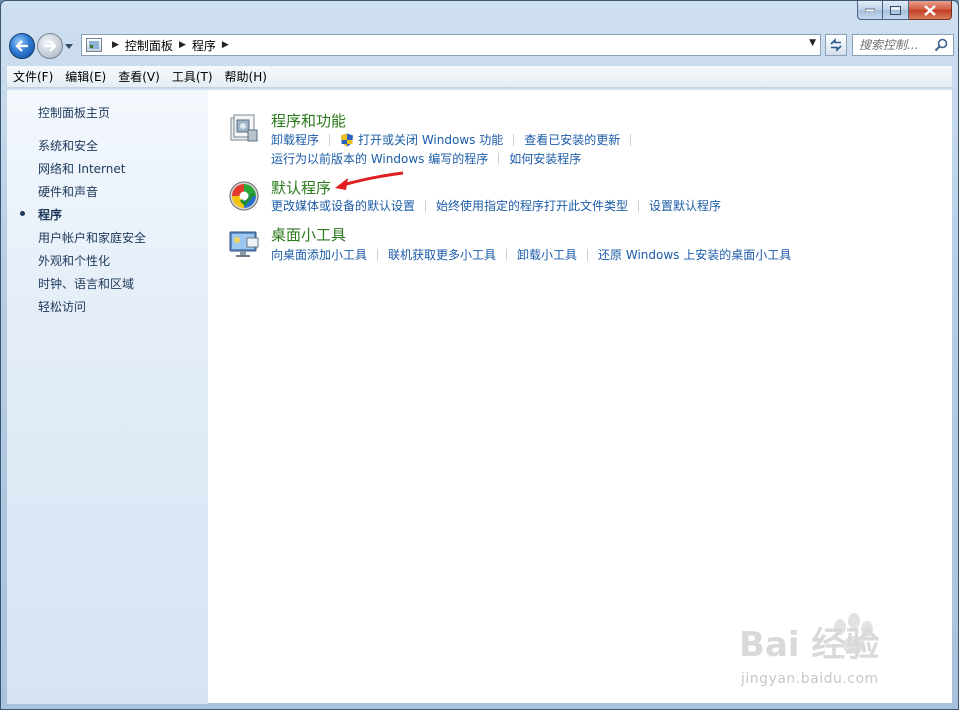 This screenshot has height=710, width=959. I want to click on caption-buttons, so click(904, 10).